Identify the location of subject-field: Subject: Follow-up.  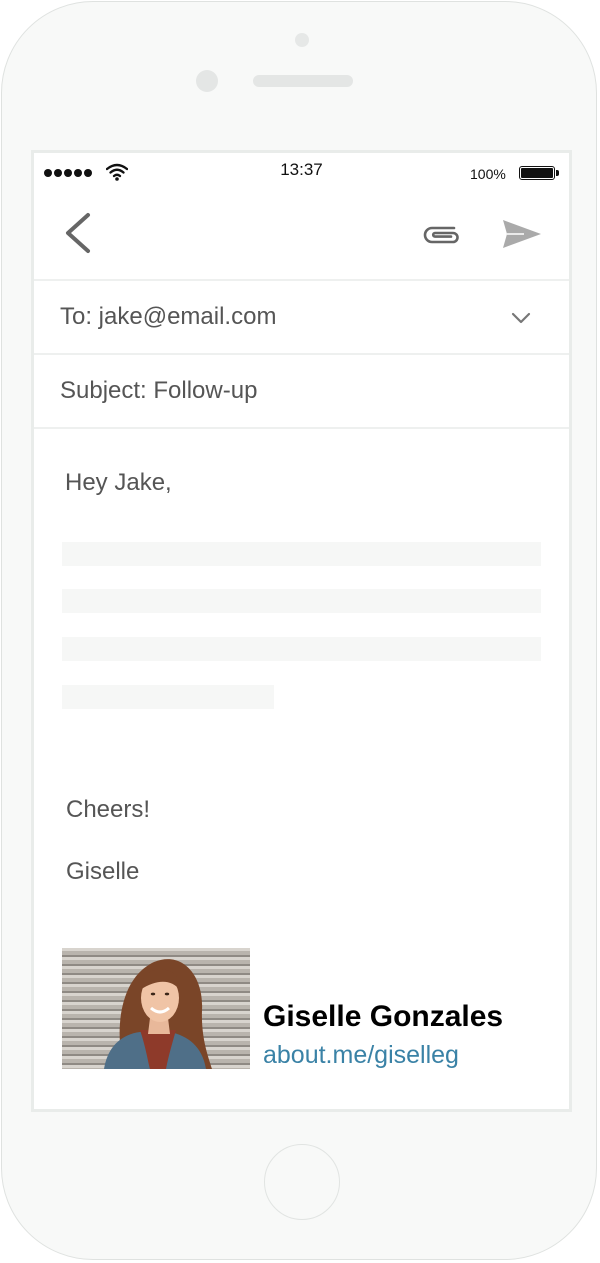
(301, 392).